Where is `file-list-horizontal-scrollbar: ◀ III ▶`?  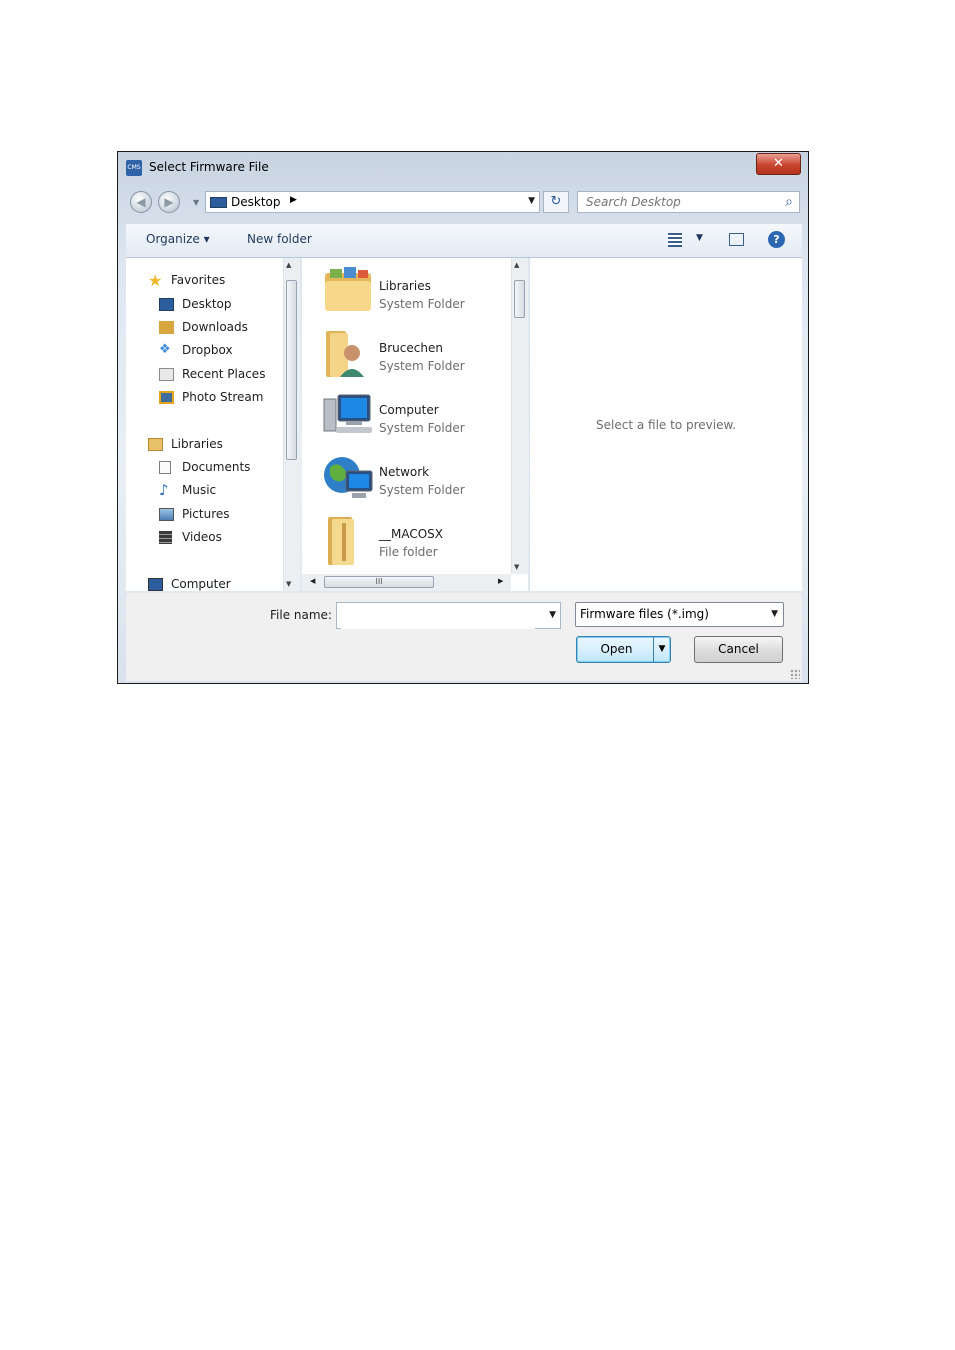
file-list-horizontal-scrollbar: ◀ III ▶ is located at coordinates (406, 582).